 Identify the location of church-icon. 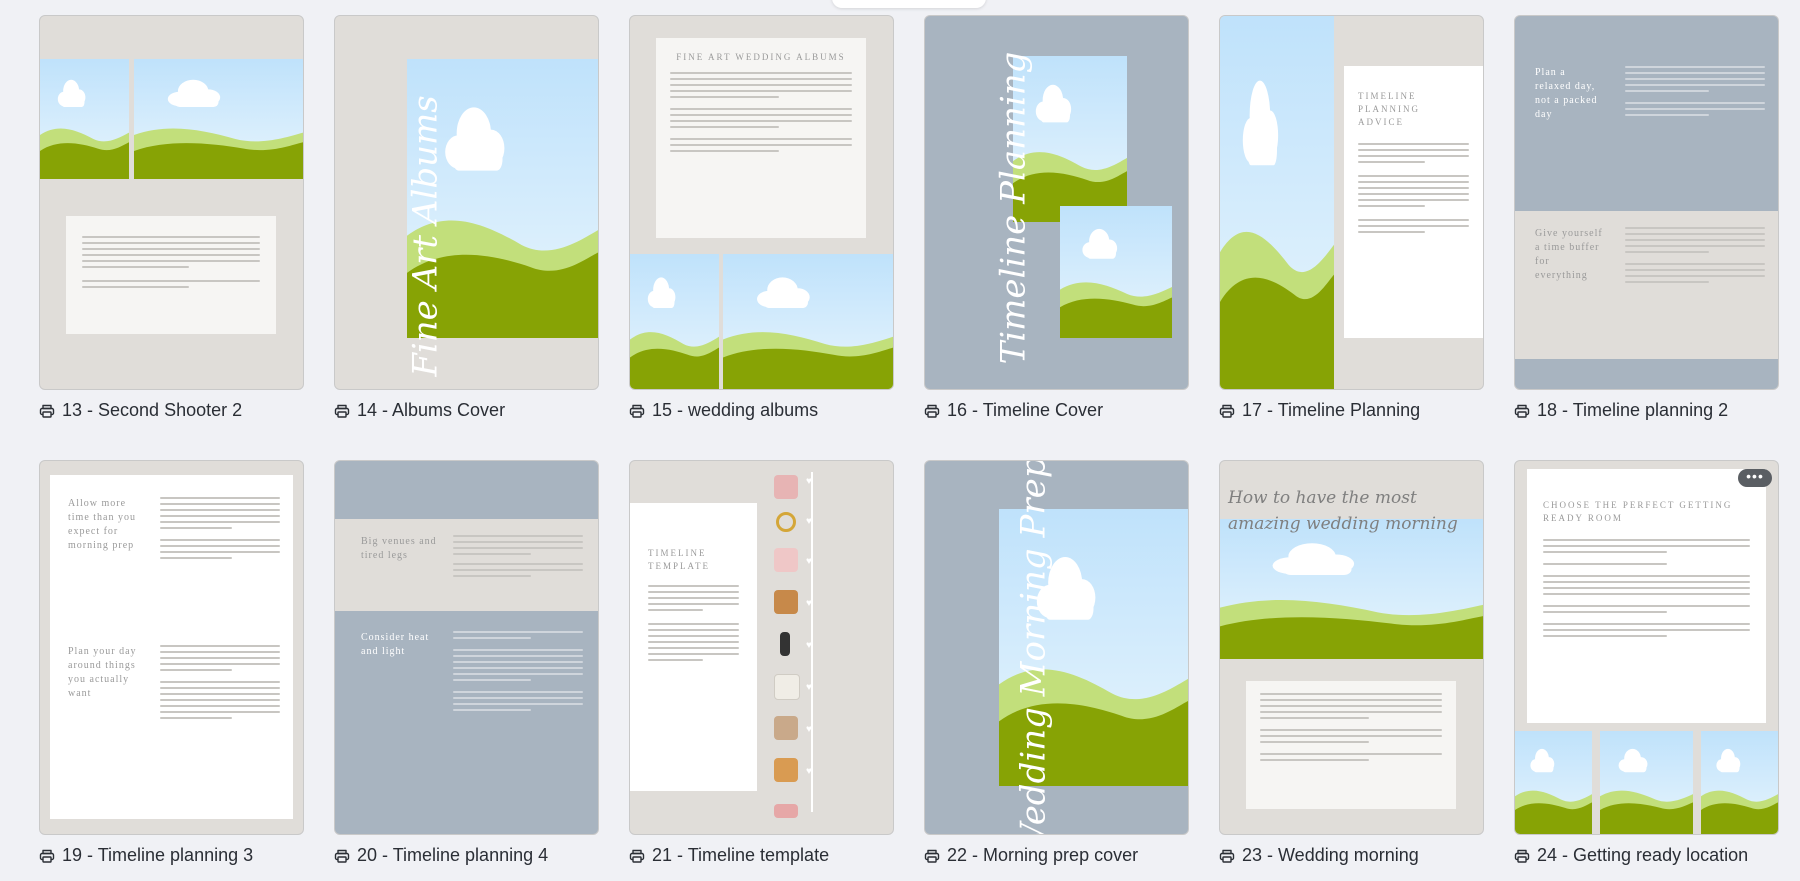
(786, 487).